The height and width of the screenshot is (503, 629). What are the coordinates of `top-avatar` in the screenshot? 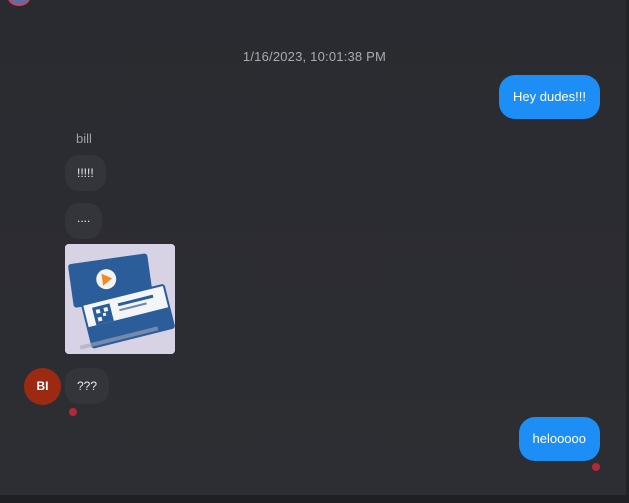 It's located at (19, 3).